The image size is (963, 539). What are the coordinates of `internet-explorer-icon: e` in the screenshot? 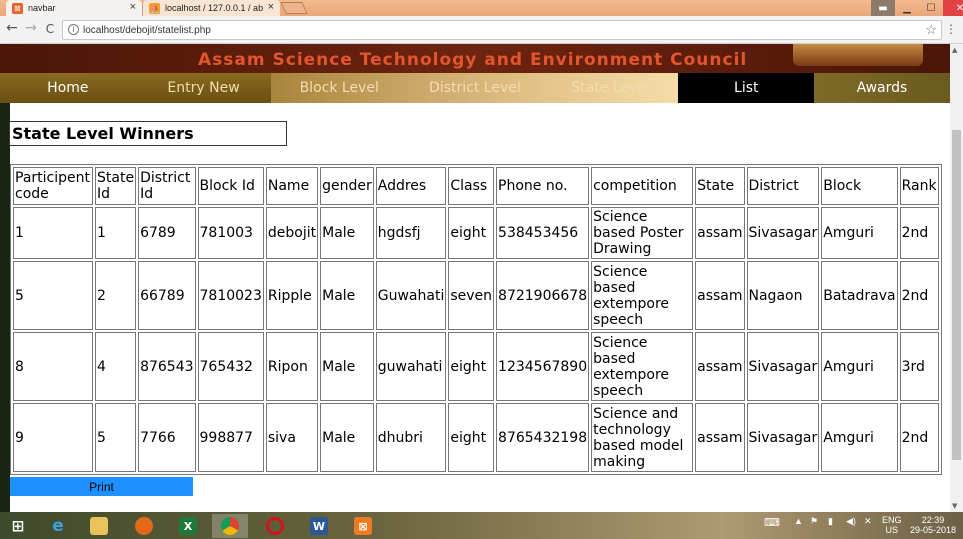 It's located at (58, 526).